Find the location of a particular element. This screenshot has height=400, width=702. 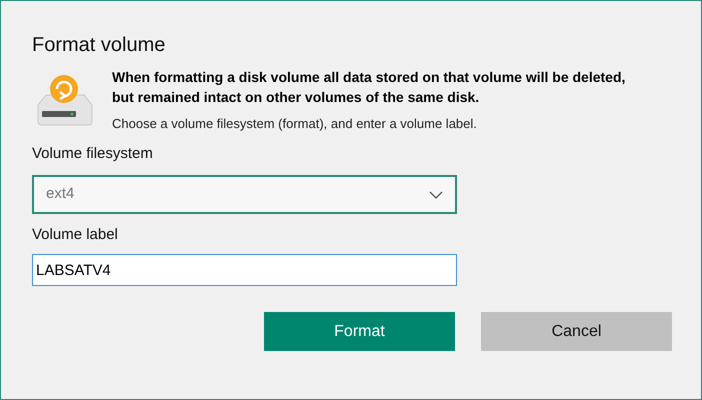

field-label: Volume filesystem is located at coordinates (93, 154).